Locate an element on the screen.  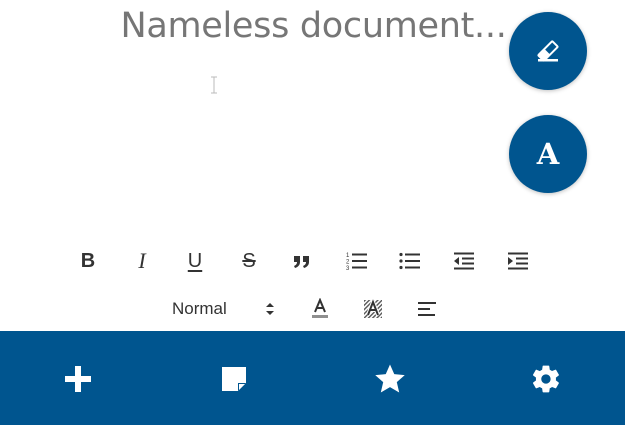
indent-icon is located at coordinates (518, 261).